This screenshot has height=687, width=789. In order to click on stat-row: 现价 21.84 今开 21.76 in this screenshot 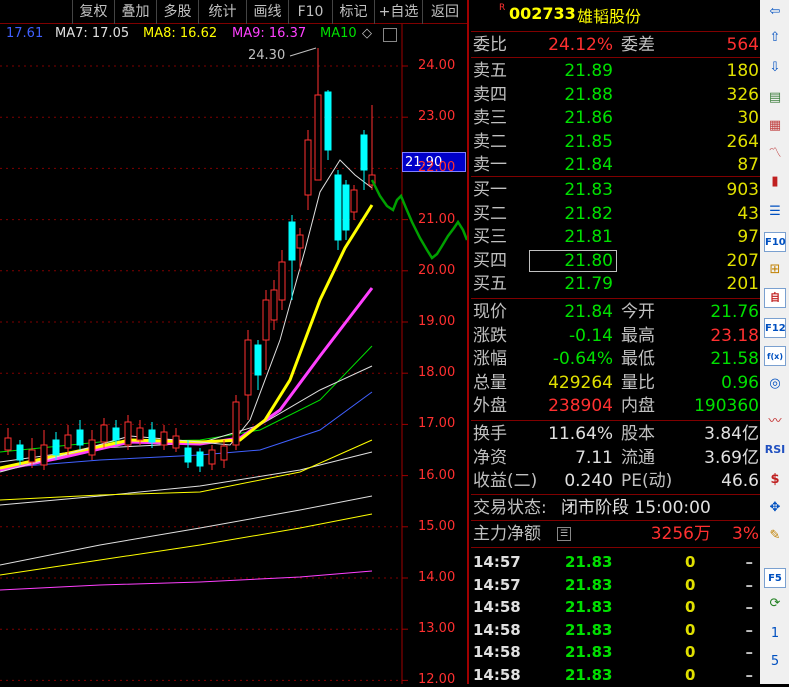, I will do `click(616, 312)`.